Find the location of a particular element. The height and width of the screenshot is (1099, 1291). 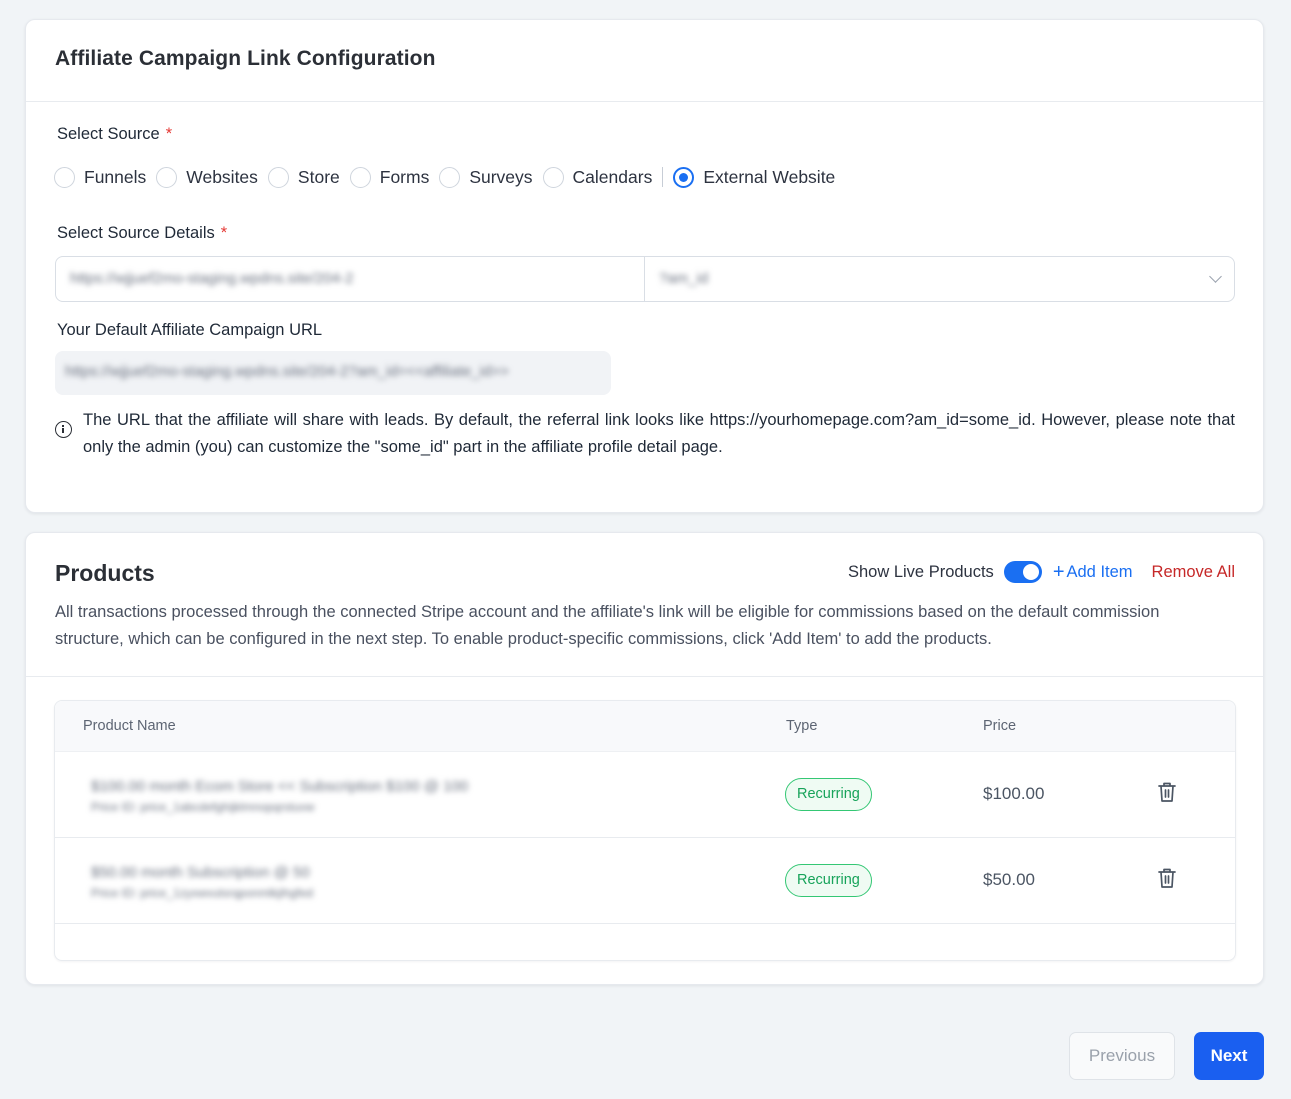

config-card-title: Affiliate Campaign Link Configuration is located at coordinates (245, 58).